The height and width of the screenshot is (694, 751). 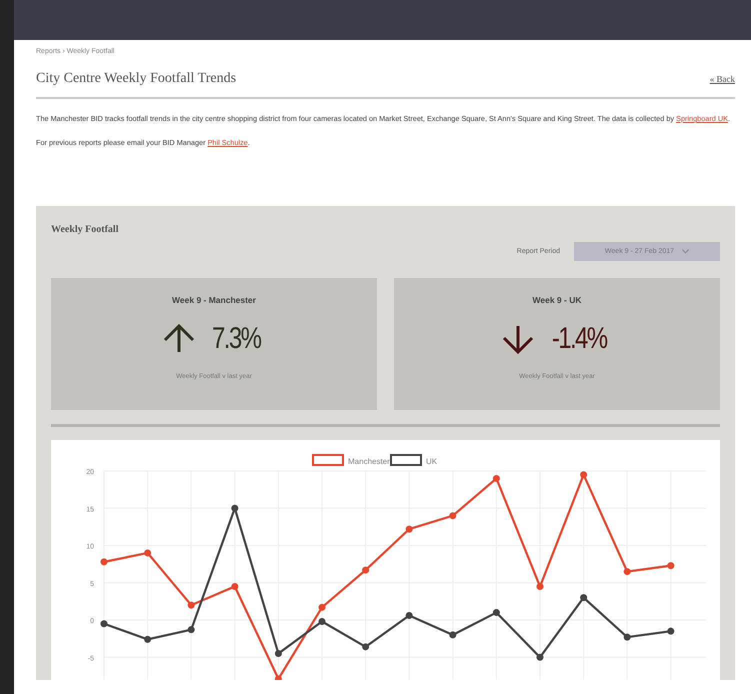 What do you see at coordinates (557, 300) in the screenshot?
I see `card-heading: Week 9 - UK` at bounding box center [557, 300].